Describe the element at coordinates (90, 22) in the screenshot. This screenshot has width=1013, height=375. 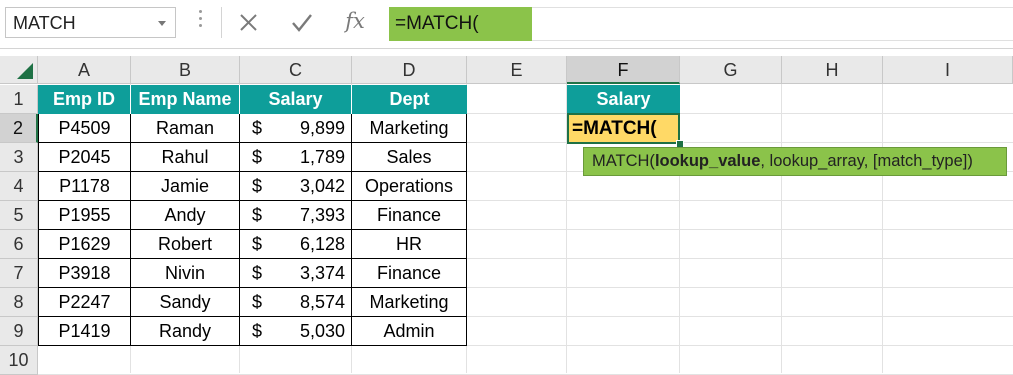
I see `name-box: MATCH` at that location.